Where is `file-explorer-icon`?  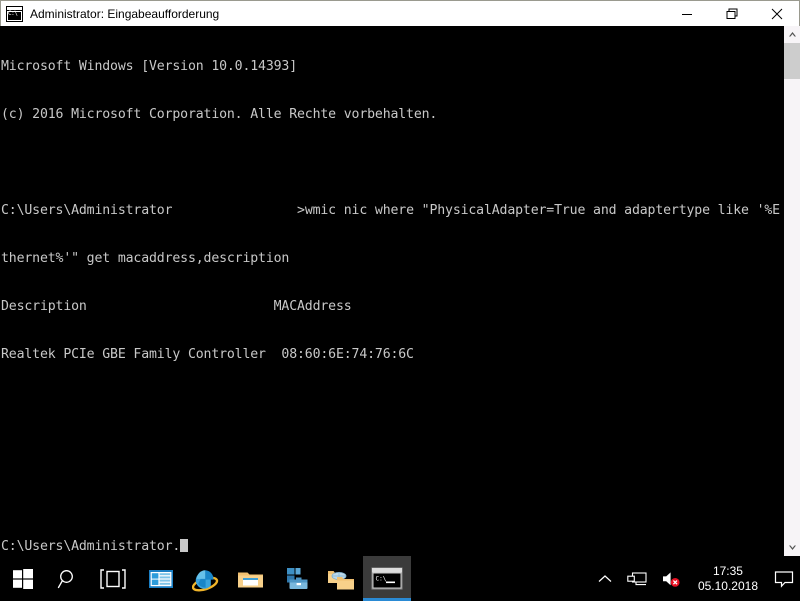
file-explorer-icon is located at coordinates (250, 579).